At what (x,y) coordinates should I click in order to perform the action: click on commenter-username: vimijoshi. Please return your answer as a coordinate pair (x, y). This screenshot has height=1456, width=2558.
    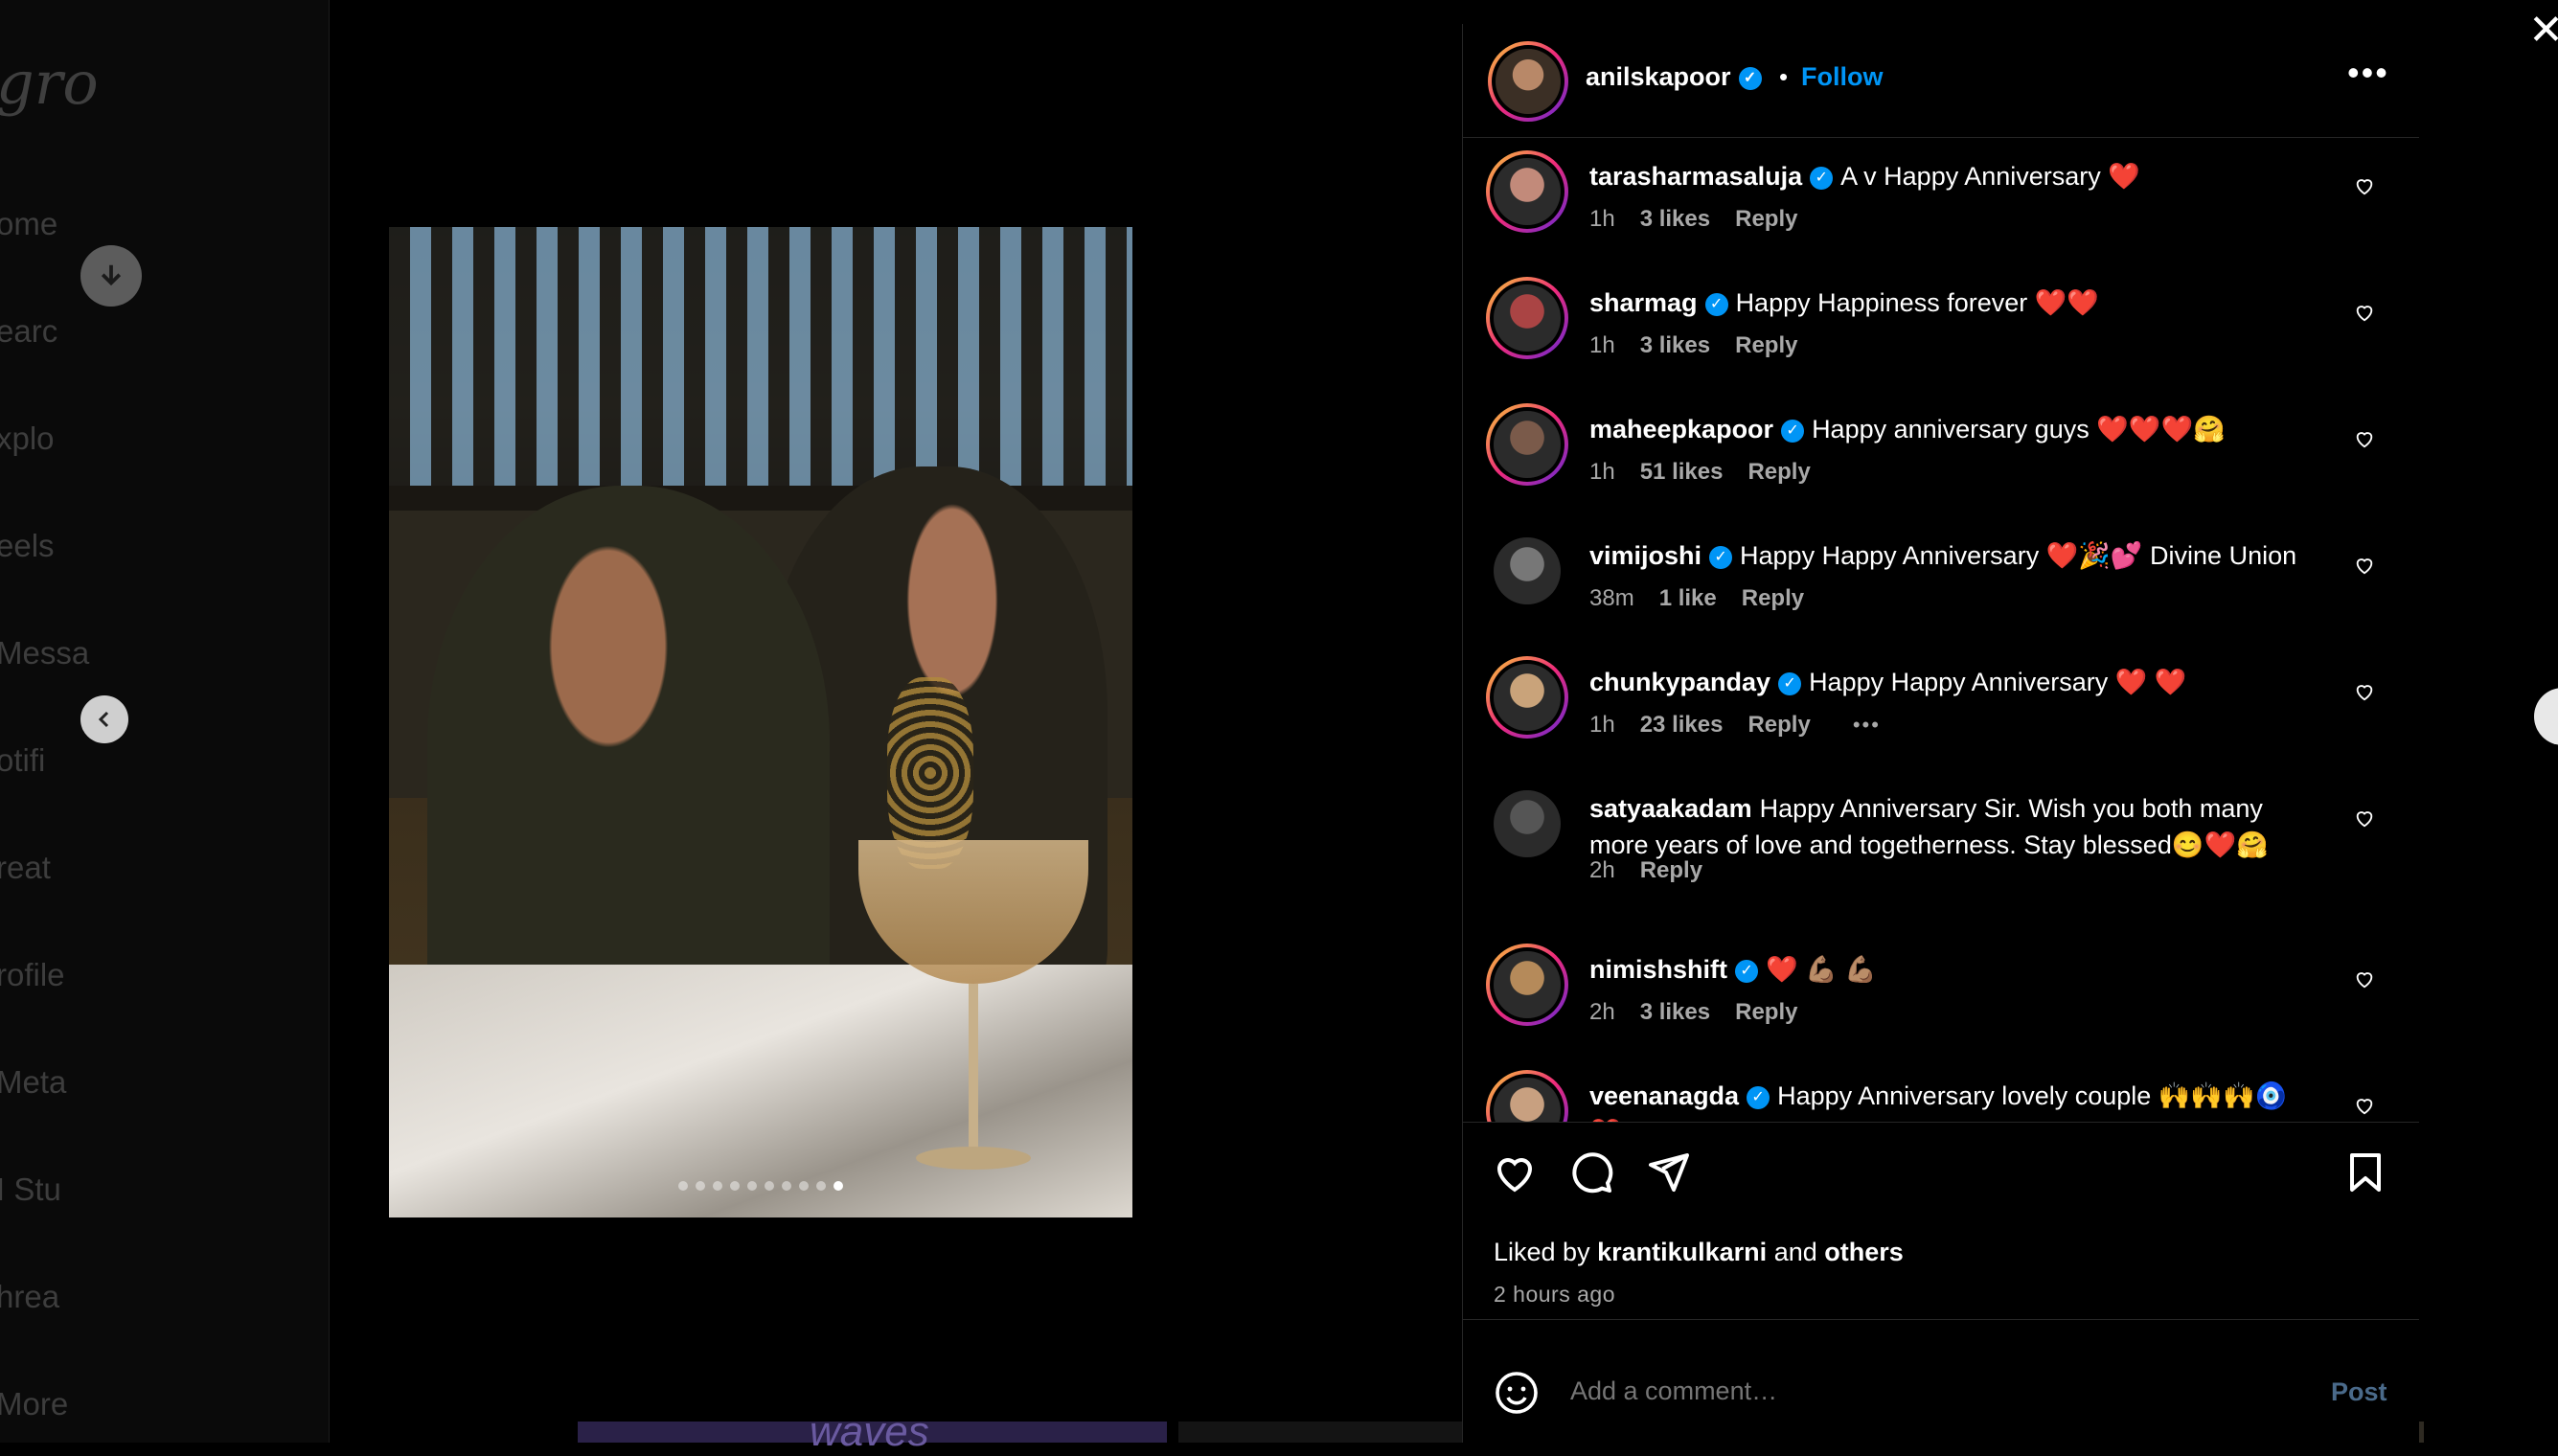
    Looking at the image, I should click on (1645, 555).